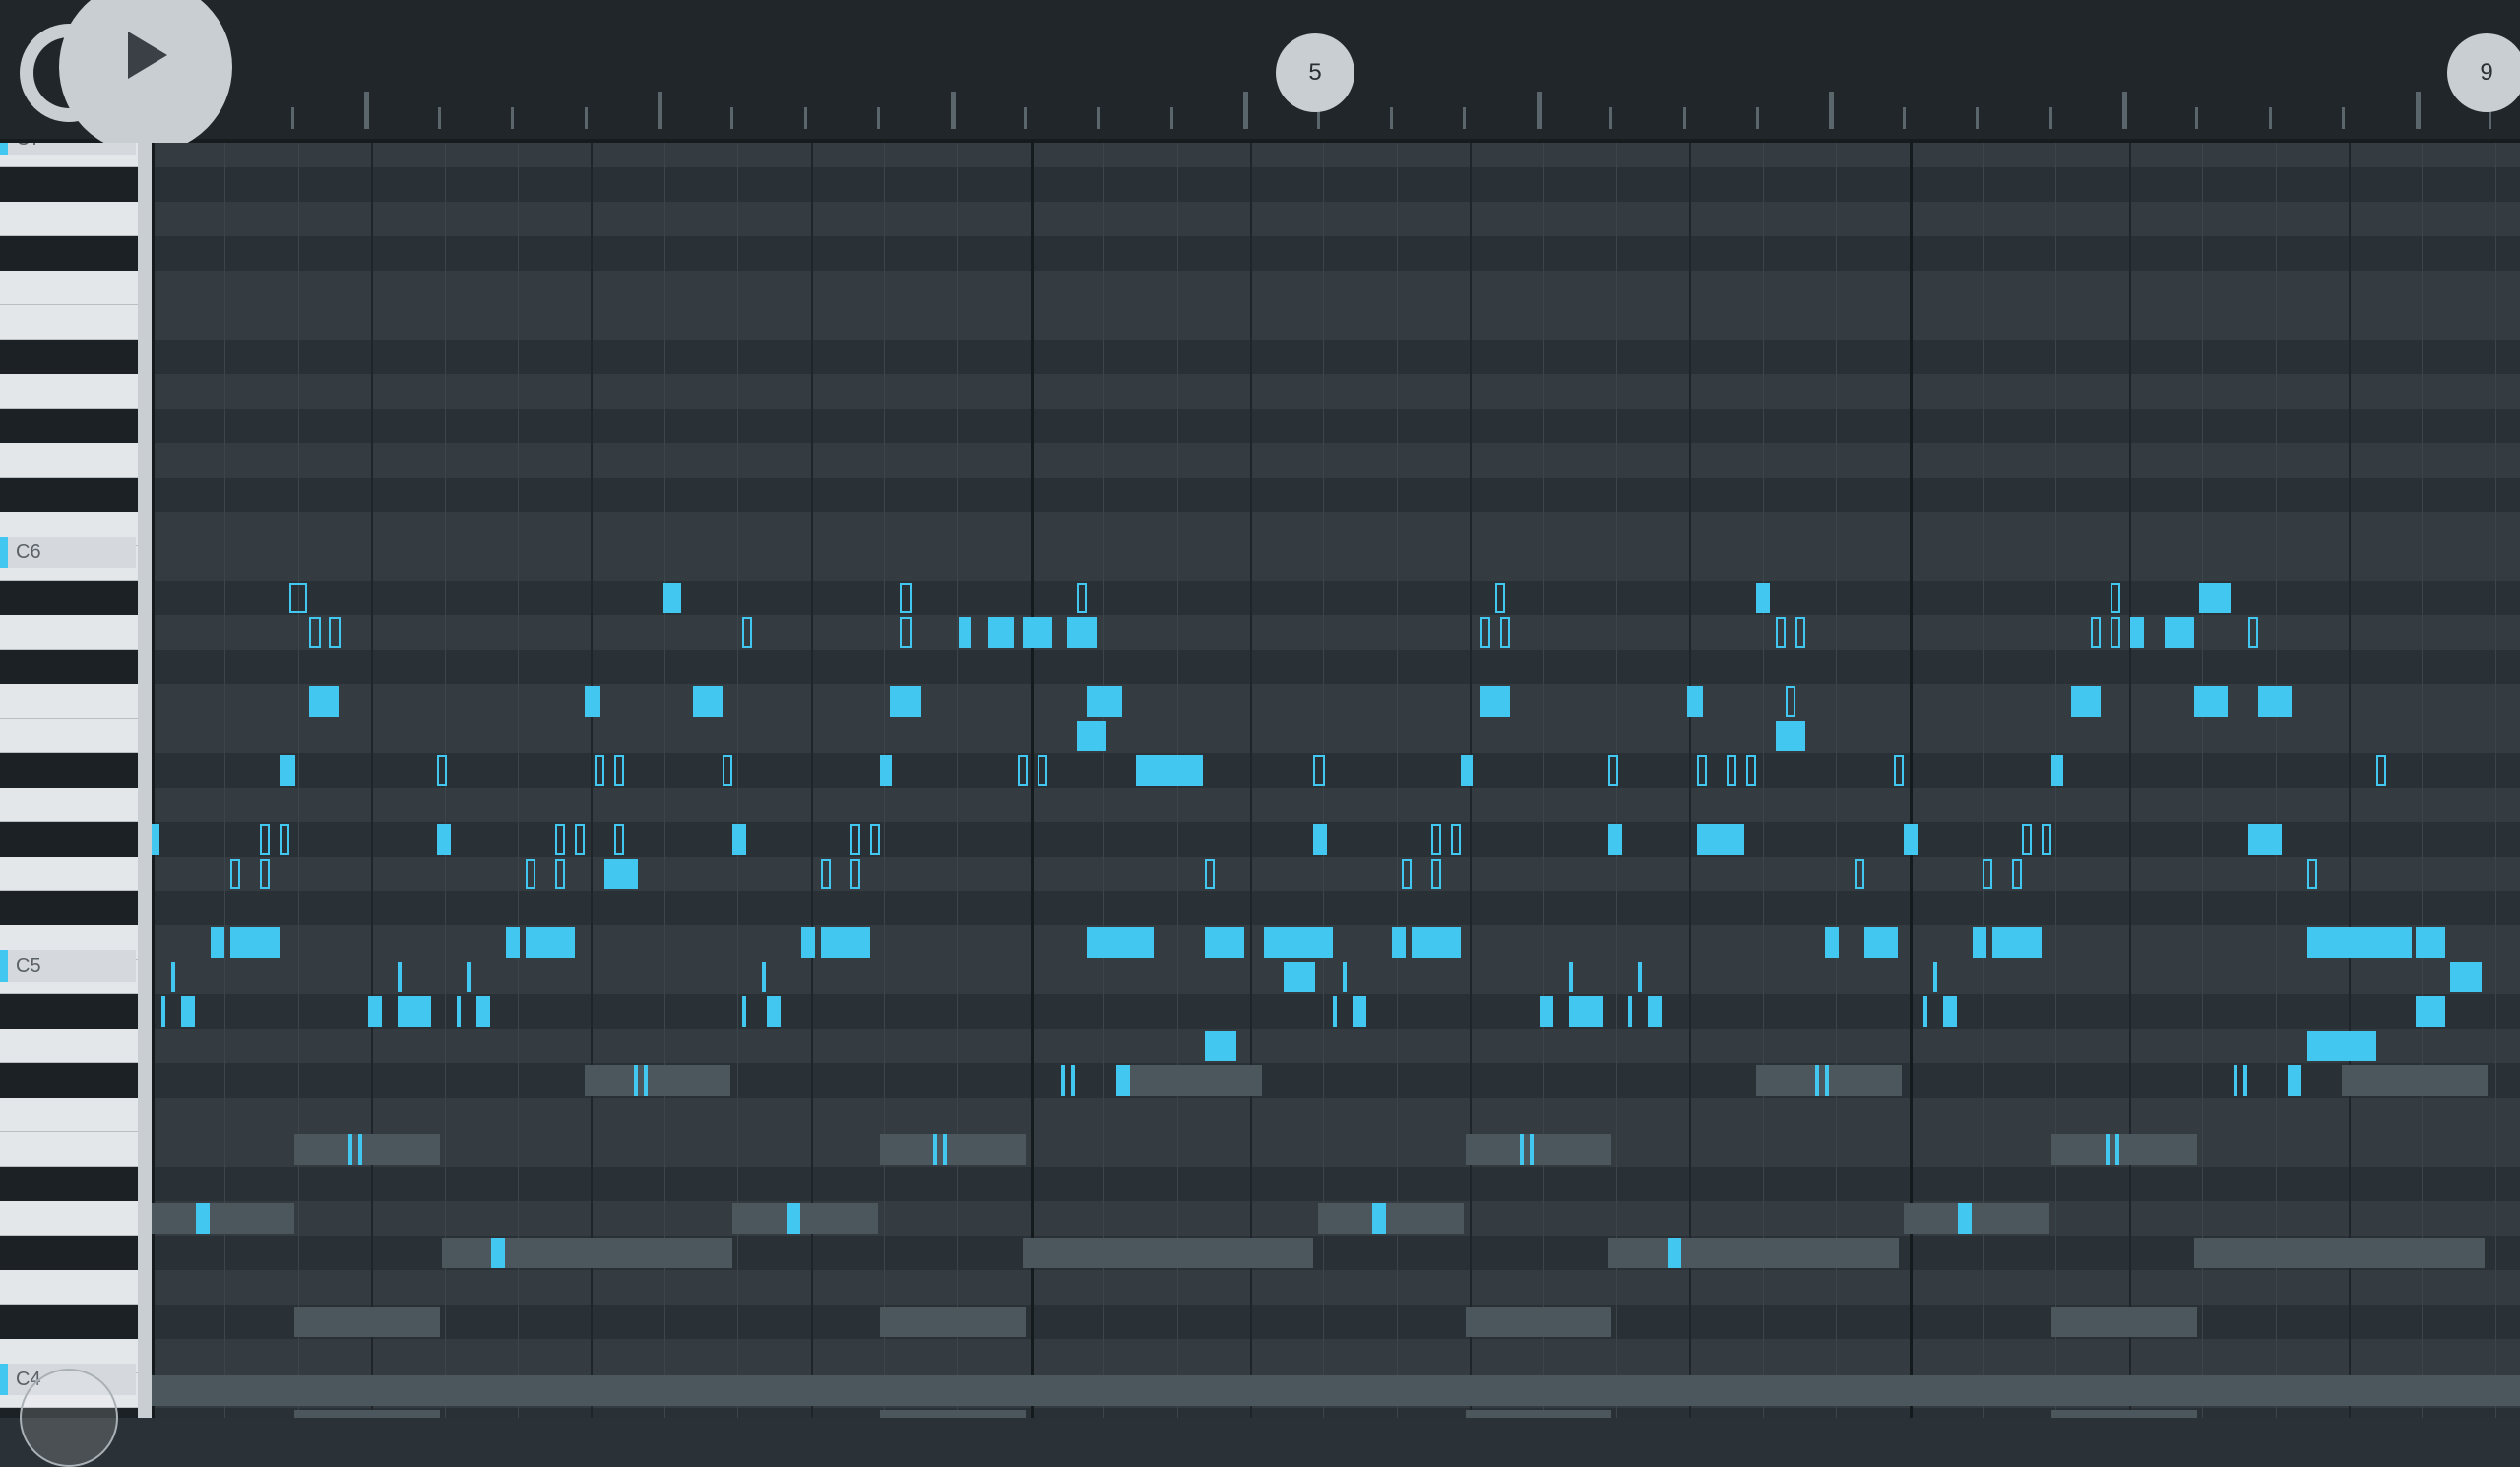 The height and width of the screenshot is (1467, 2520). Describe the element at coordinates (69, 1418) in the screenshot. I see `scroll-handle` at that location.